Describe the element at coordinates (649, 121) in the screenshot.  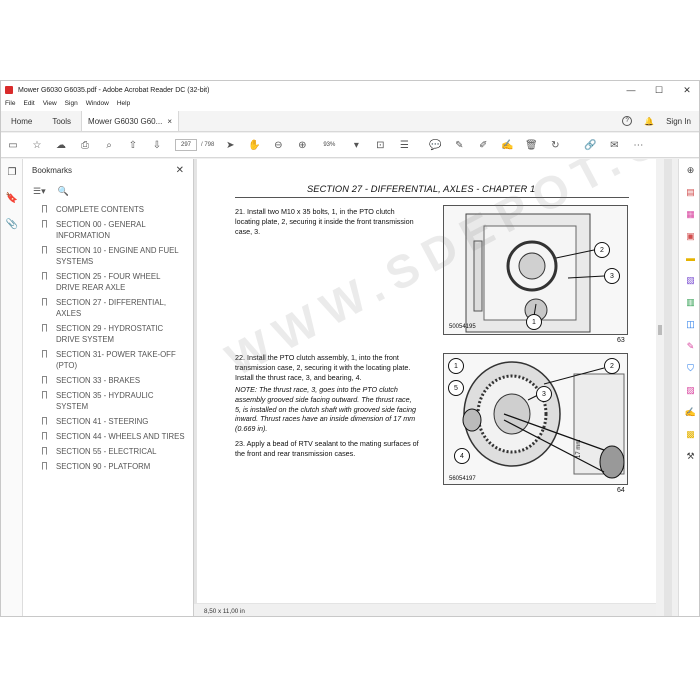
I see `bell-icon: 🔔` at that location.